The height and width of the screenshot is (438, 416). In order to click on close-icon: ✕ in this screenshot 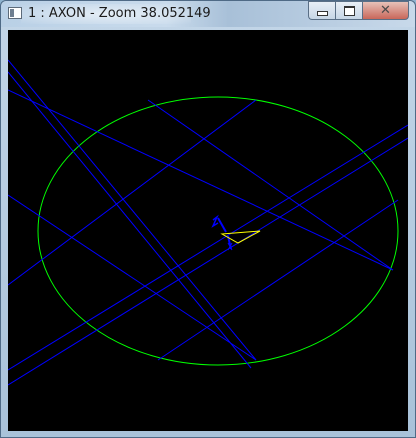, I will do `click(385, 10)`.